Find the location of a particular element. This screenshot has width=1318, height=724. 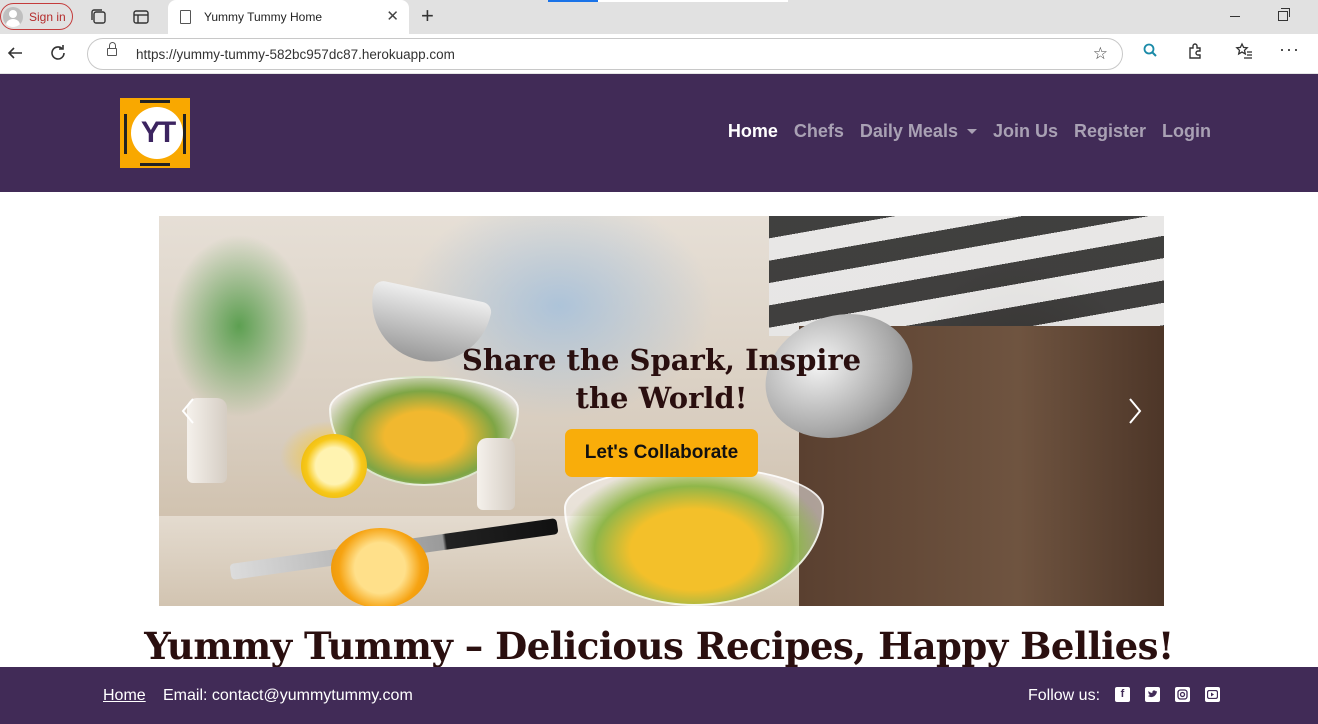

tab-title: Yummy Tummy Home is located at coordinates (263, 17).